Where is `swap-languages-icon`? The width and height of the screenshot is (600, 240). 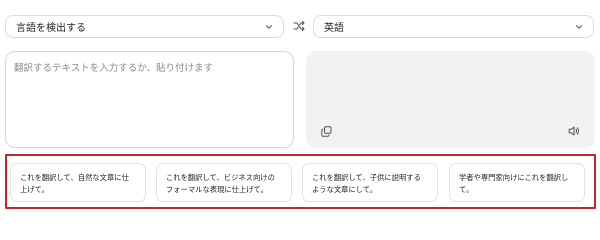 swap-languages-icon is located at coordinates (299, 26).